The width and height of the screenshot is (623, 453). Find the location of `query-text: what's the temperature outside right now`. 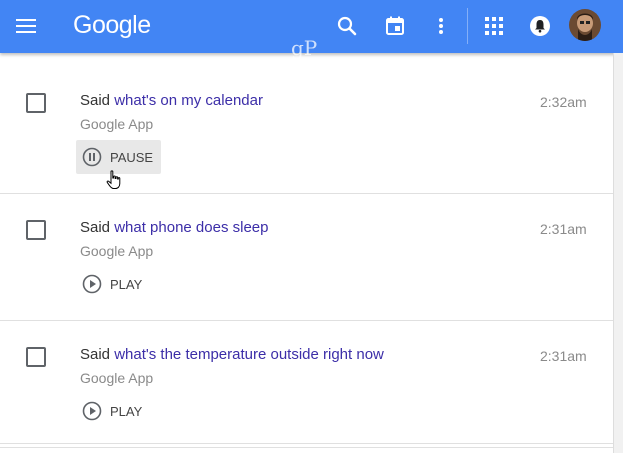

query-text: what's the temperature outside right now is located at coordinates (249, 354).